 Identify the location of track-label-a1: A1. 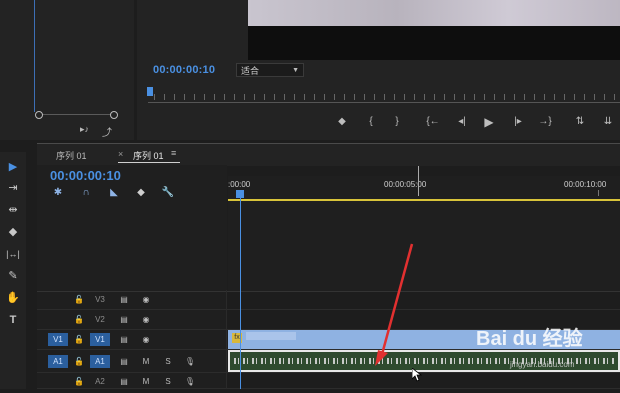
(100, 361).